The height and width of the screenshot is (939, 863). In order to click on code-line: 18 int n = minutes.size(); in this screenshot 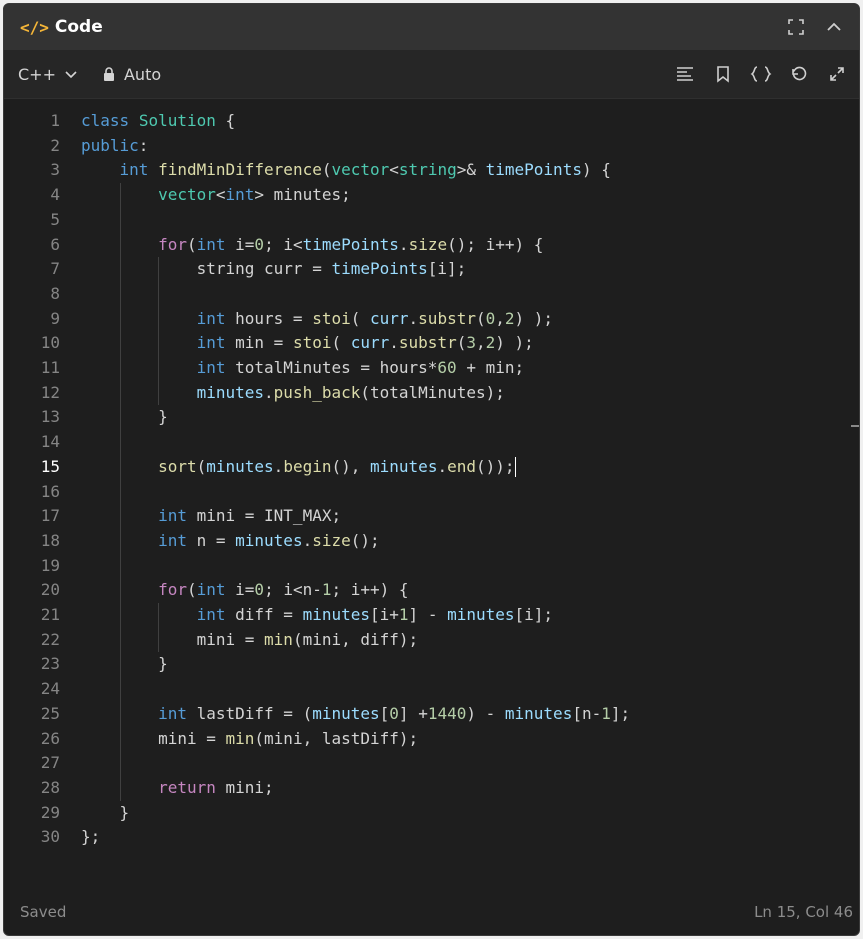, I will do `click(431, 541)`.